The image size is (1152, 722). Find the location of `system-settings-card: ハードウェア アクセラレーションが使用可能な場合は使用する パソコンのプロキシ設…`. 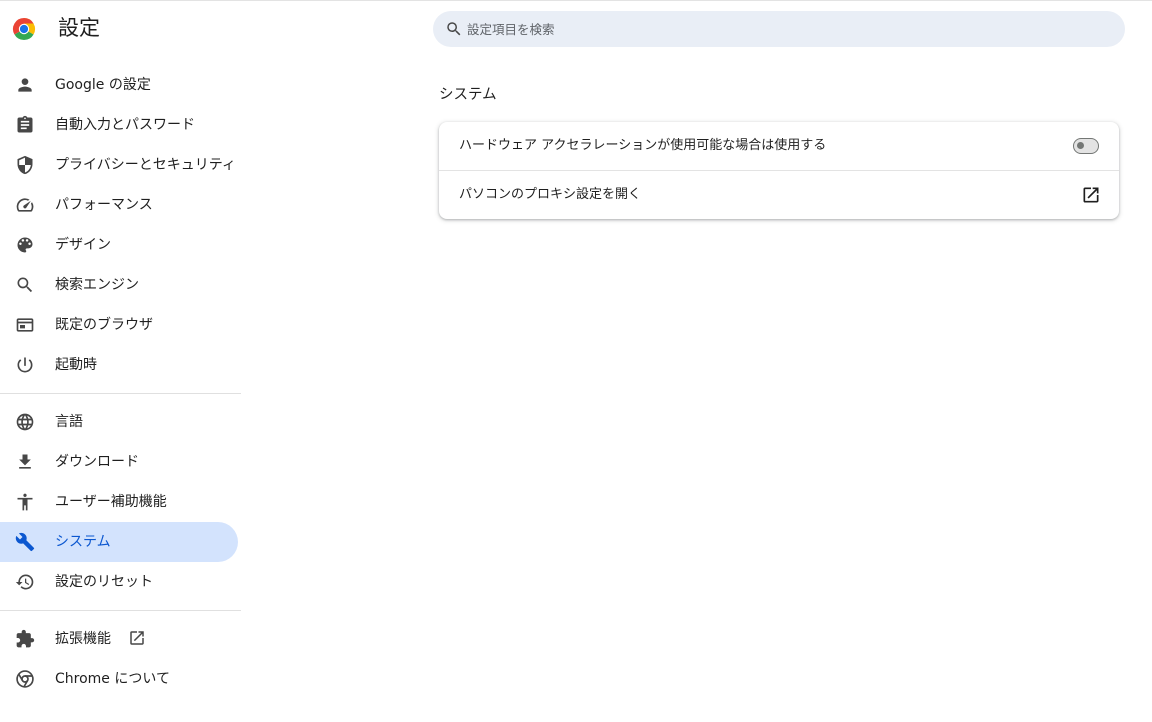

system-settings-card: ハードウェア アクセラレーションが使用可能な場合は使用する パソコンのプロキシ設… is located at coordinates (779, 170).